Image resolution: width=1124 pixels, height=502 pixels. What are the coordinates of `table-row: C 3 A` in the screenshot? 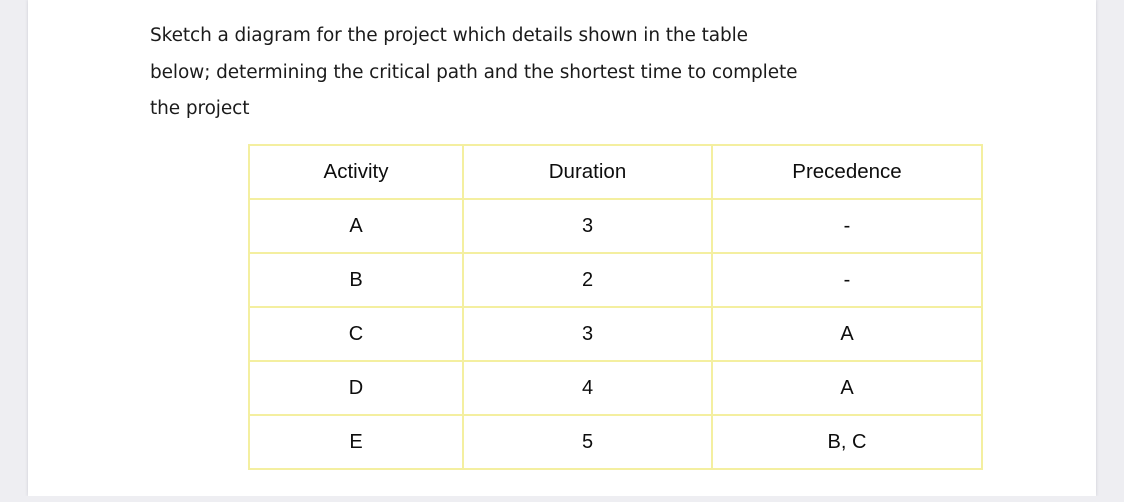 It's located at (615, 334).